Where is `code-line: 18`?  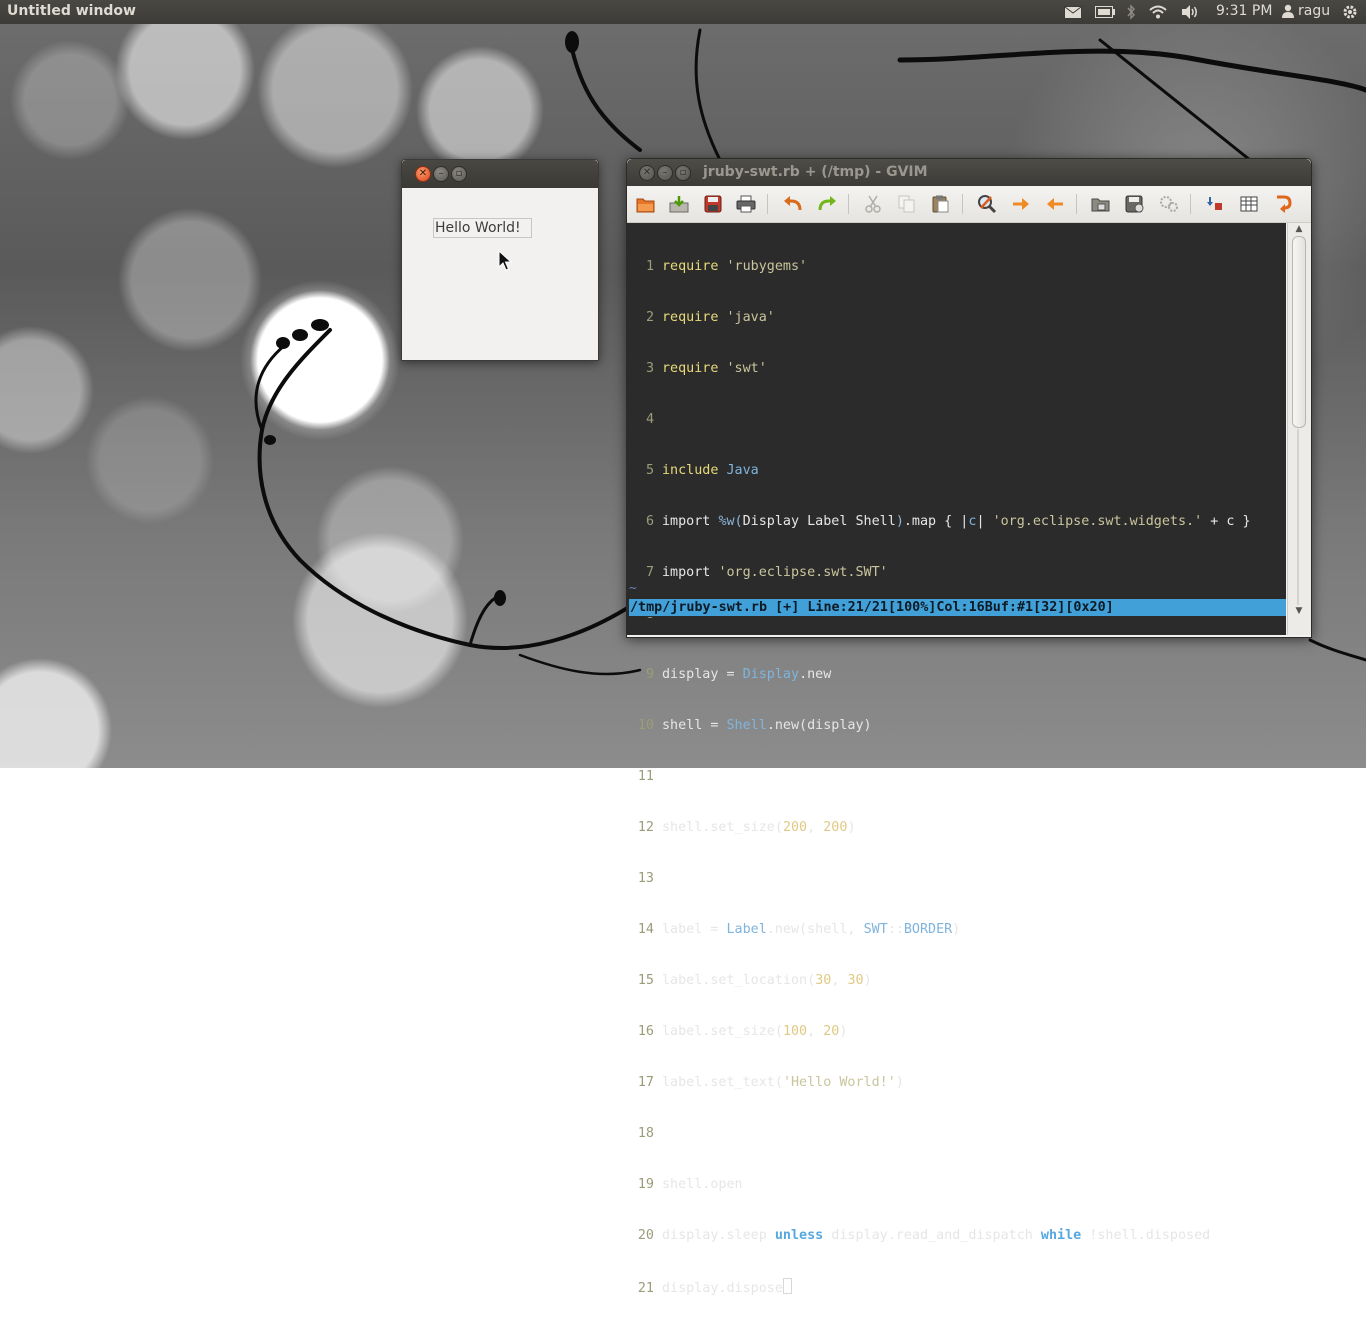 code-line: 18 is located at coordinates (645, 1133).